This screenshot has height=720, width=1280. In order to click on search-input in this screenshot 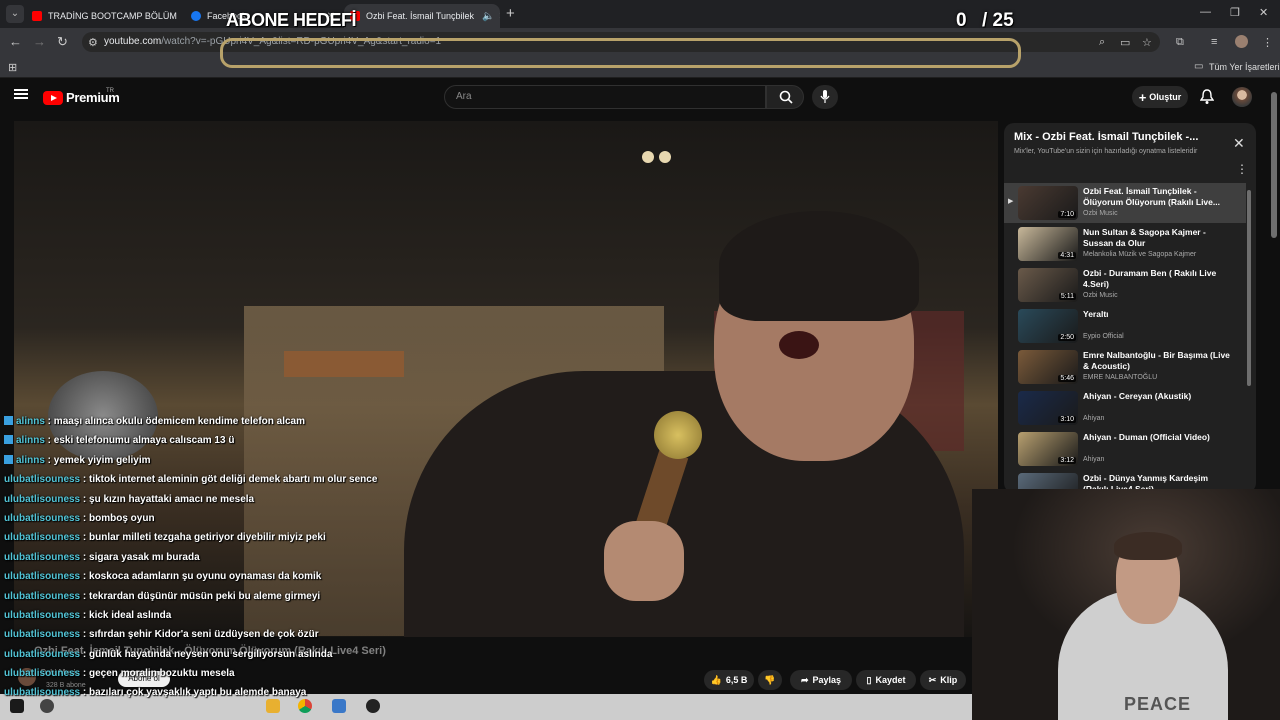, I will do `click(605, 97)`.